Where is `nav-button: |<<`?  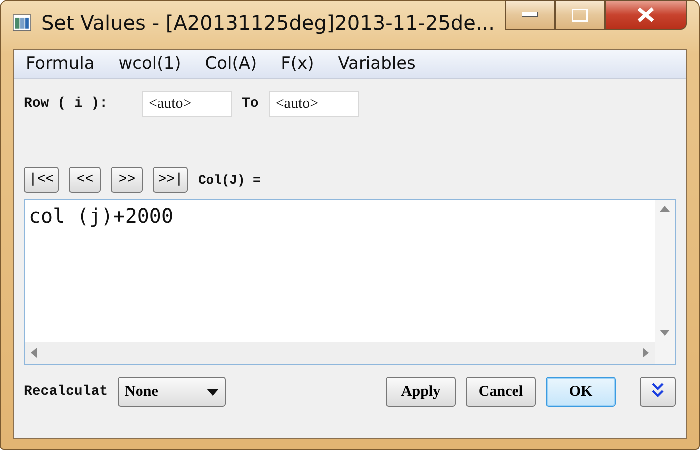
nav-button: |<< is located at coordinates (42, 180).